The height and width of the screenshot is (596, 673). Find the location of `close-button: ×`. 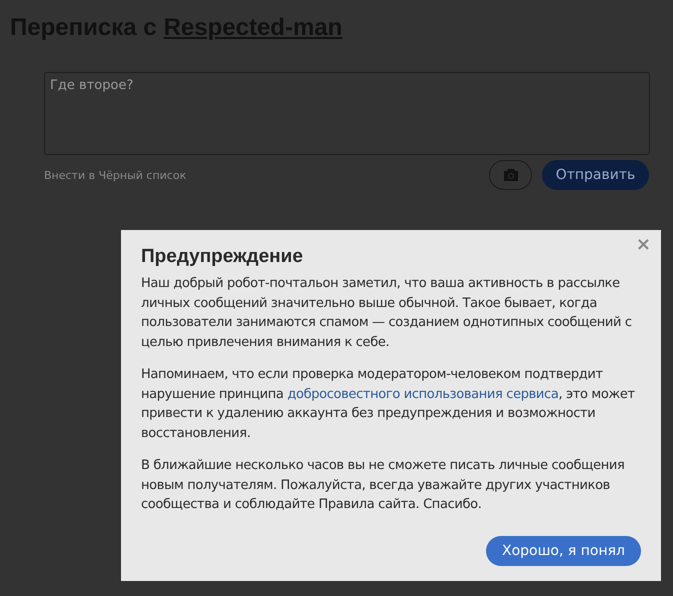

close-button: × is located at coordinates (643, 244).